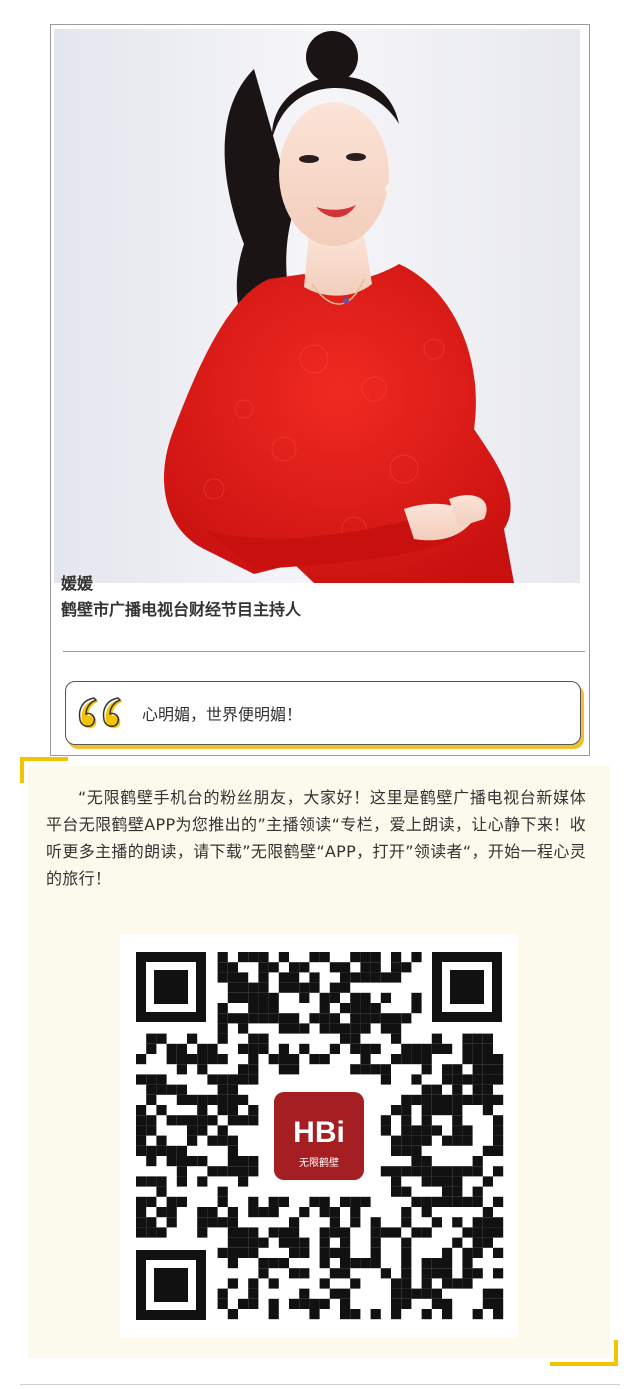  I want to click on corner-accent-top-left-vertical, so click(22, 770).